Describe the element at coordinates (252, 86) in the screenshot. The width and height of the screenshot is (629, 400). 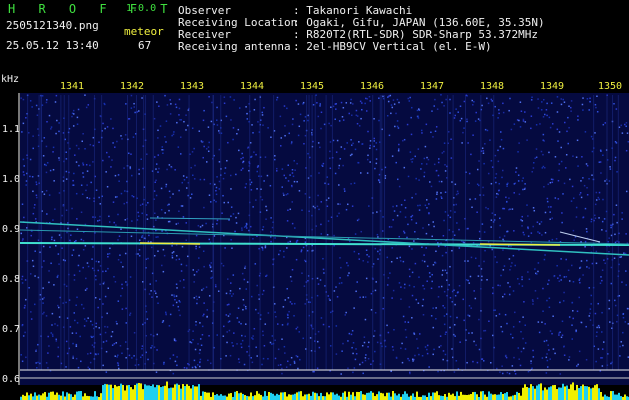
I see `time-tick: 1344` at that location.